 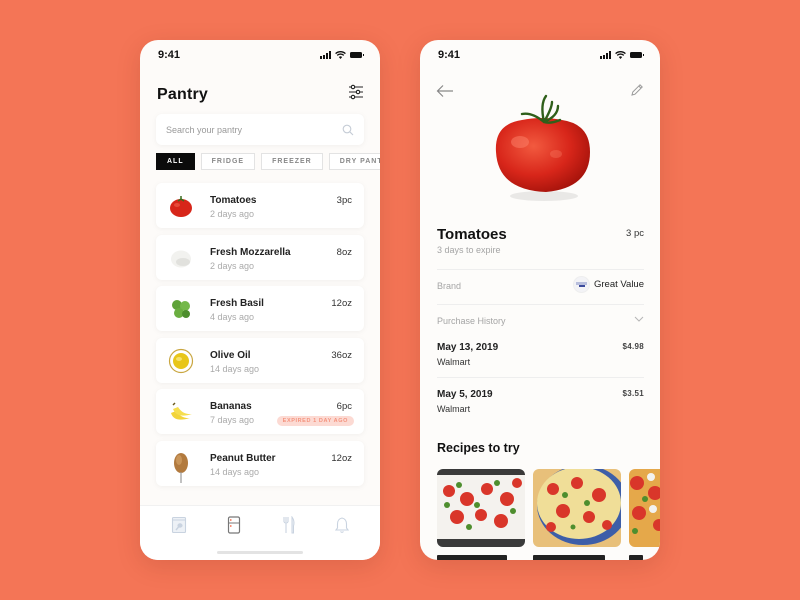 I want to click on list-item: Tomatoes 2 days ago 3pc, so click(x=260, y=205).